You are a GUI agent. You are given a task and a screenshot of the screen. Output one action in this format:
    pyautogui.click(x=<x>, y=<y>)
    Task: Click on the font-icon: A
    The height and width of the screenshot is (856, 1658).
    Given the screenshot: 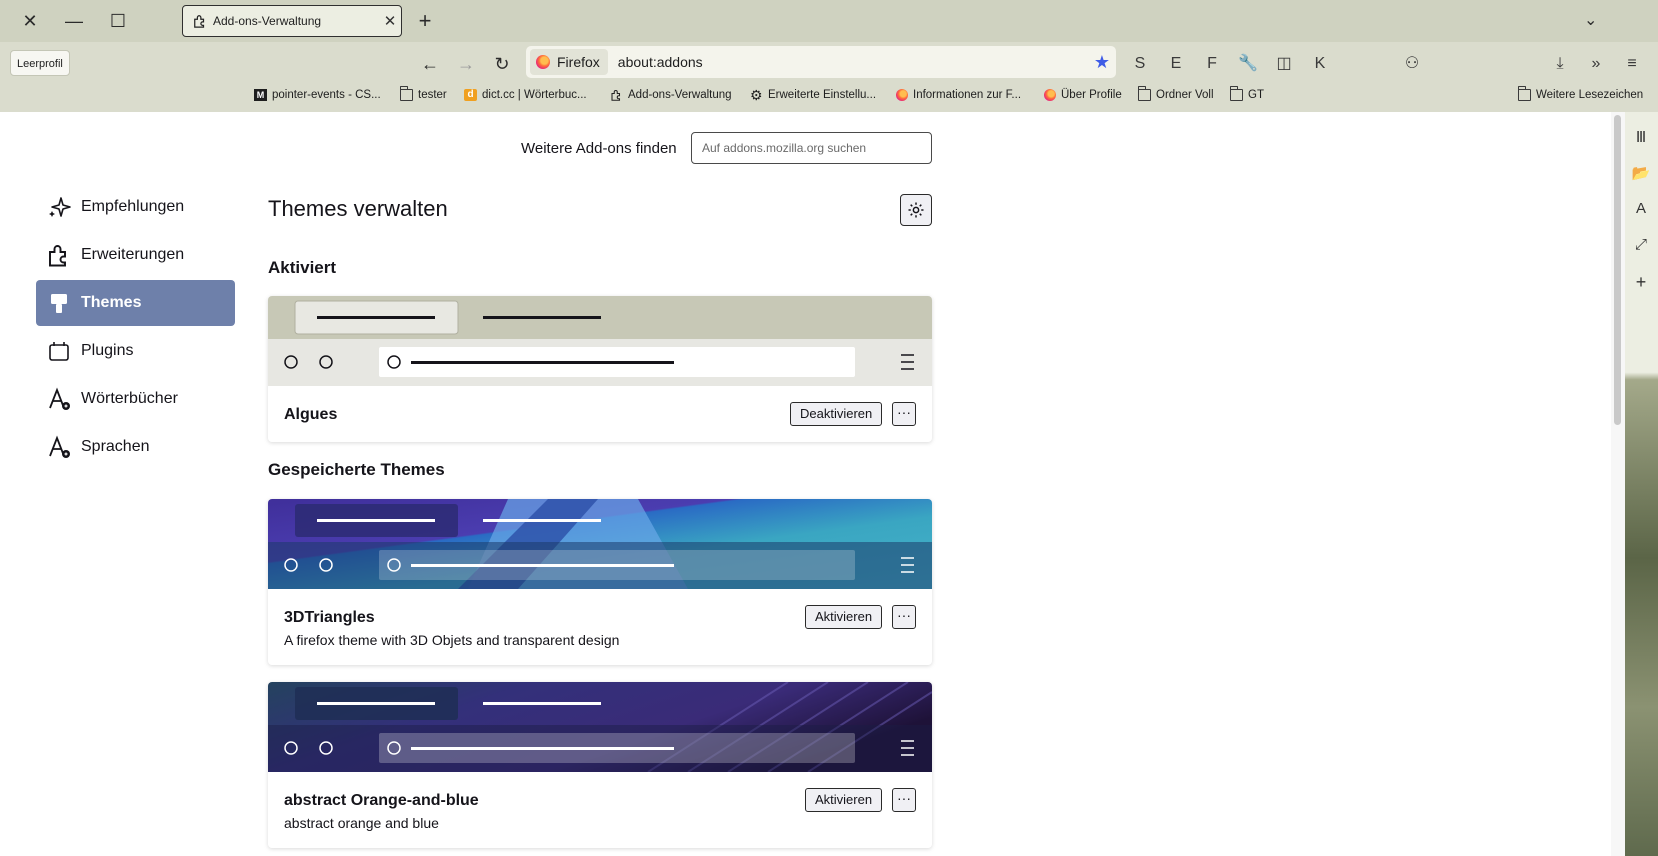 What is the action you would take?
    pyautogui.click(x=1641, y=208)
    